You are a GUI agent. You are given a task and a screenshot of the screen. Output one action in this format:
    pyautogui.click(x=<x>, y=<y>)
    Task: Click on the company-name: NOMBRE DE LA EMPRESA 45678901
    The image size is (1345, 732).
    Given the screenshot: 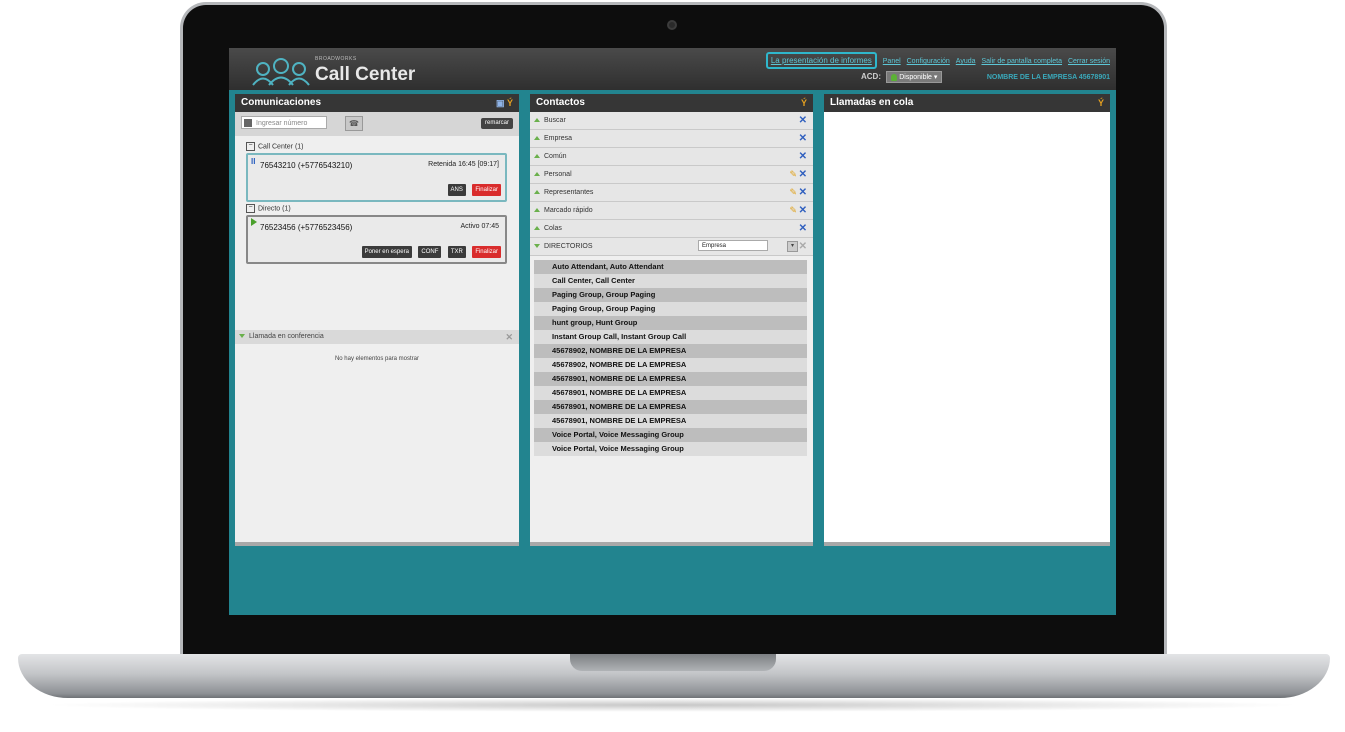 What is the action you would take?
    pyautogui.click(x=1048, y=77)
    